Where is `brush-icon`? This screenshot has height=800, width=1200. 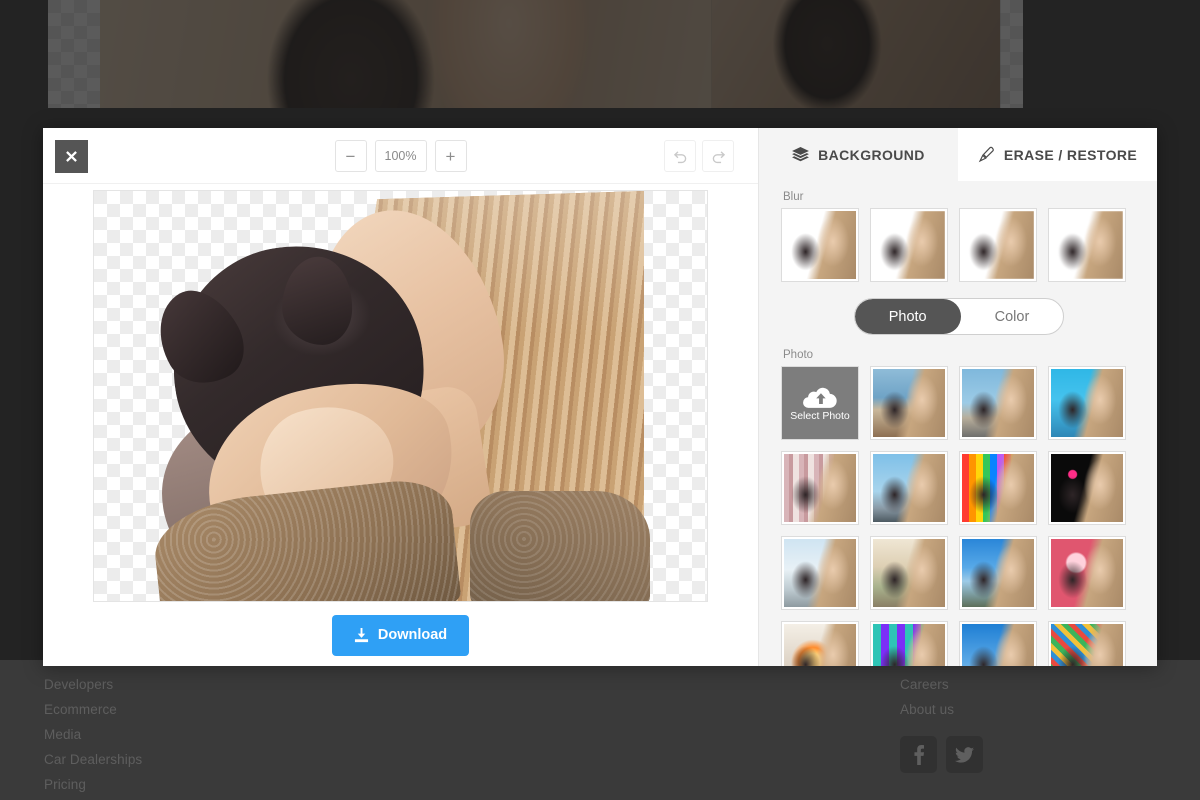 brush-icon is located at coordinates (986, 154).